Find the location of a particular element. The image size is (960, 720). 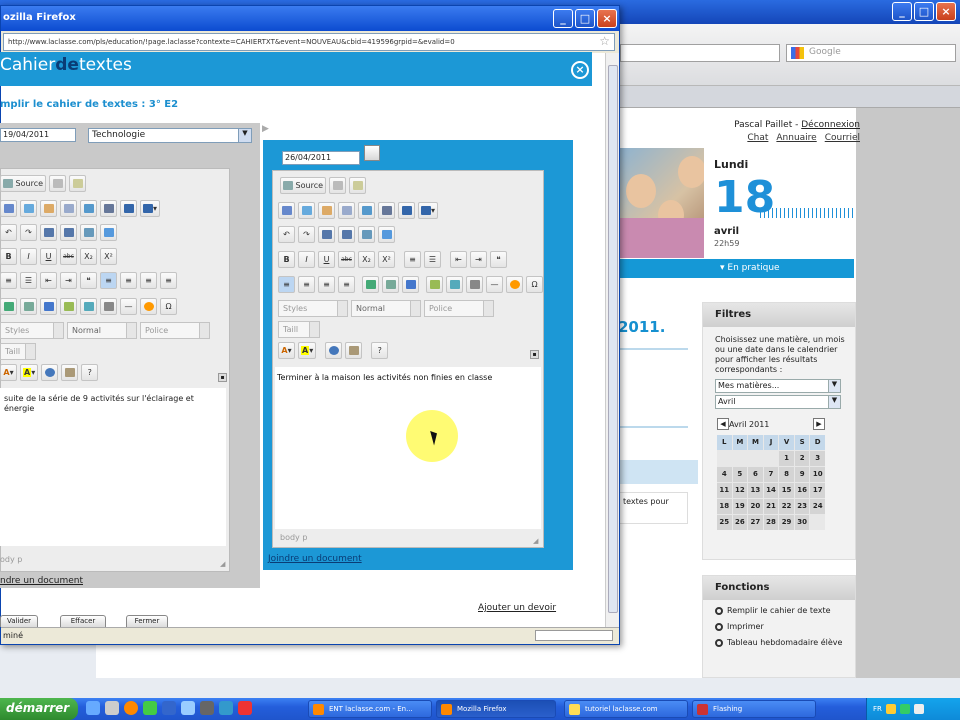

start-button: démarrer is located at coordinates (39, 709).